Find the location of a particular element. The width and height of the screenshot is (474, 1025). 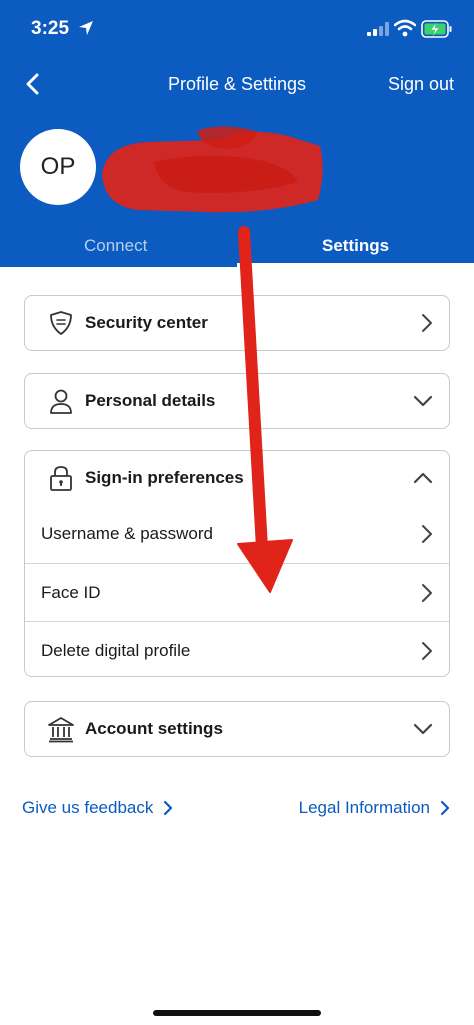

active-tab-indicator is located at coordinates (355, 265).